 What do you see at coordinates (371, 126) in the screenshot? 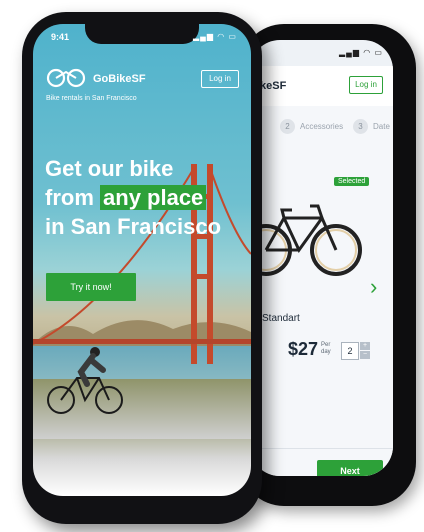
I see `step-date: 3 Date` at bounding box center [371, 126].